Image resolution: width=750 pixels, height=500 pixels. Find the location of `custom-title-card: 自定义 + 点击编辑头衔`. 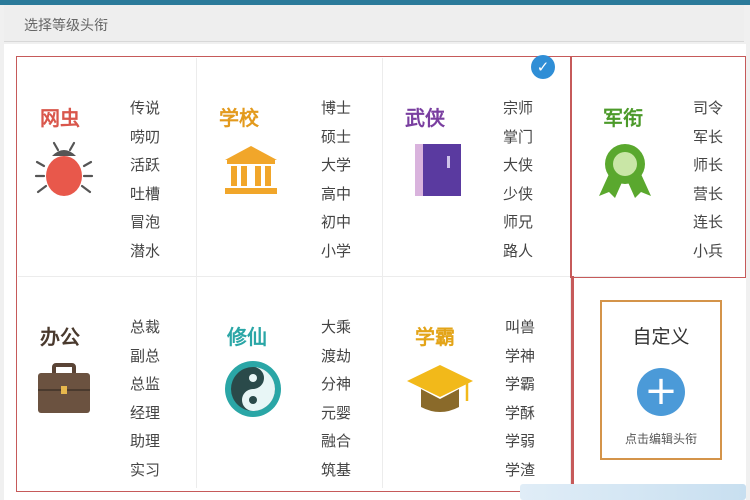

custom-title-card: 自定义 + 点击编辑头衔 is located at coordinates (661, 380).